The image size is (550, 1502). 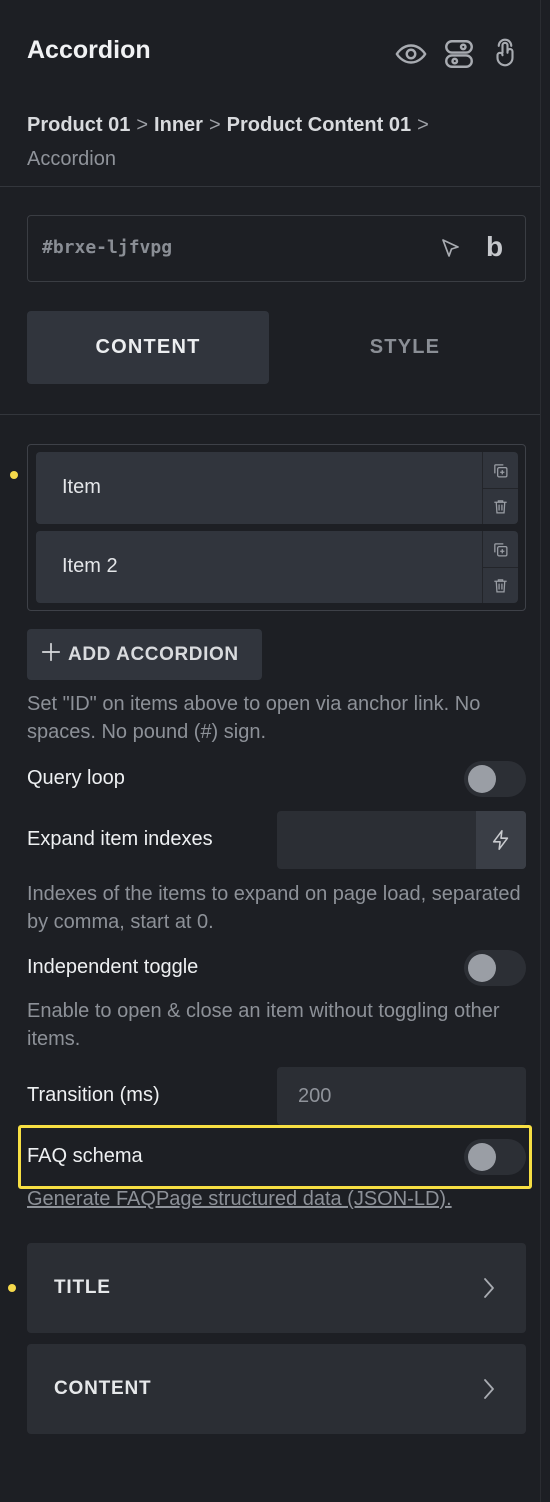 I want to click on transition-value: 200, so click(x=315, y=1096).